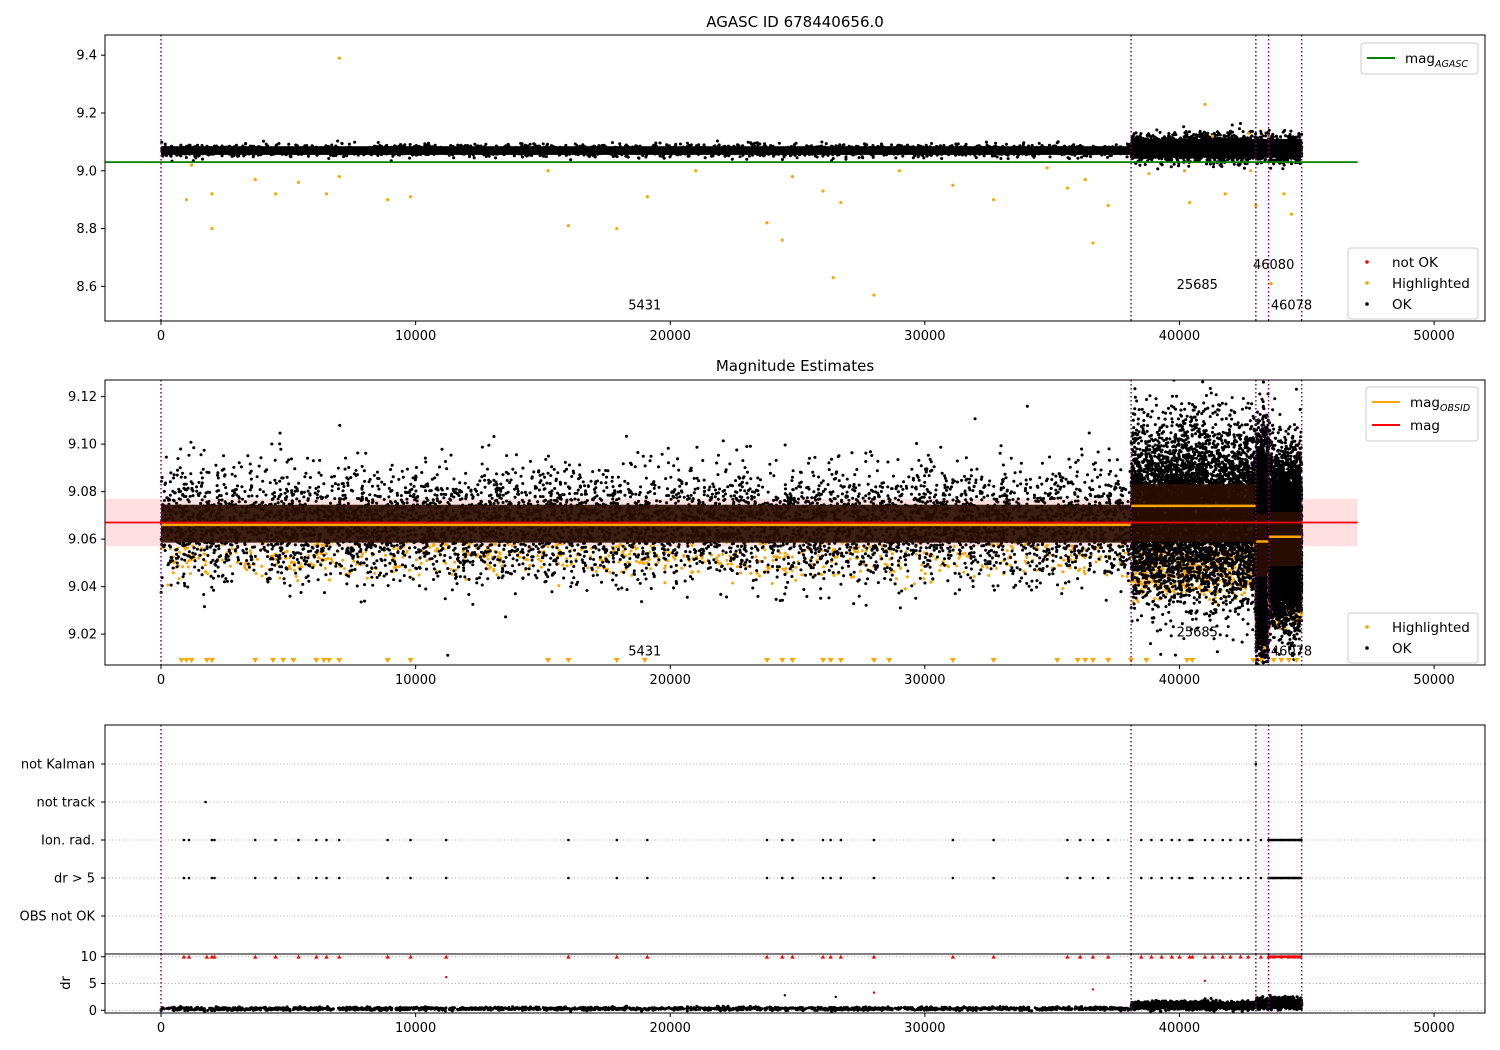 The width and height of the screenshot is (1500, 1050). What do you see at coordinates (1422, 414) in the screenshot?
I see `panel-magnitude-line-legend: magOBSIDmag` at bounding box center [1422, 414].